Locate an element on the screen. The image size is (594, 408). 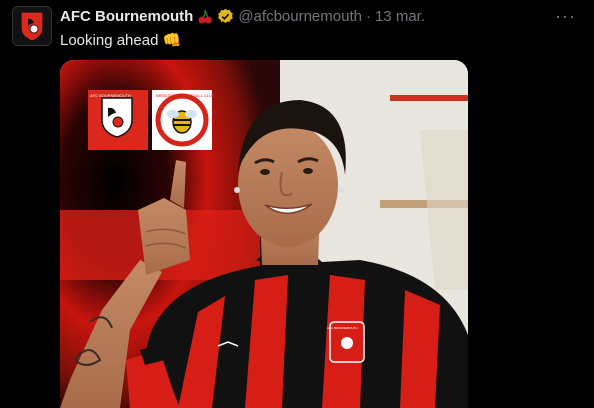
profile-avatar is located at coordinates (32, 26).